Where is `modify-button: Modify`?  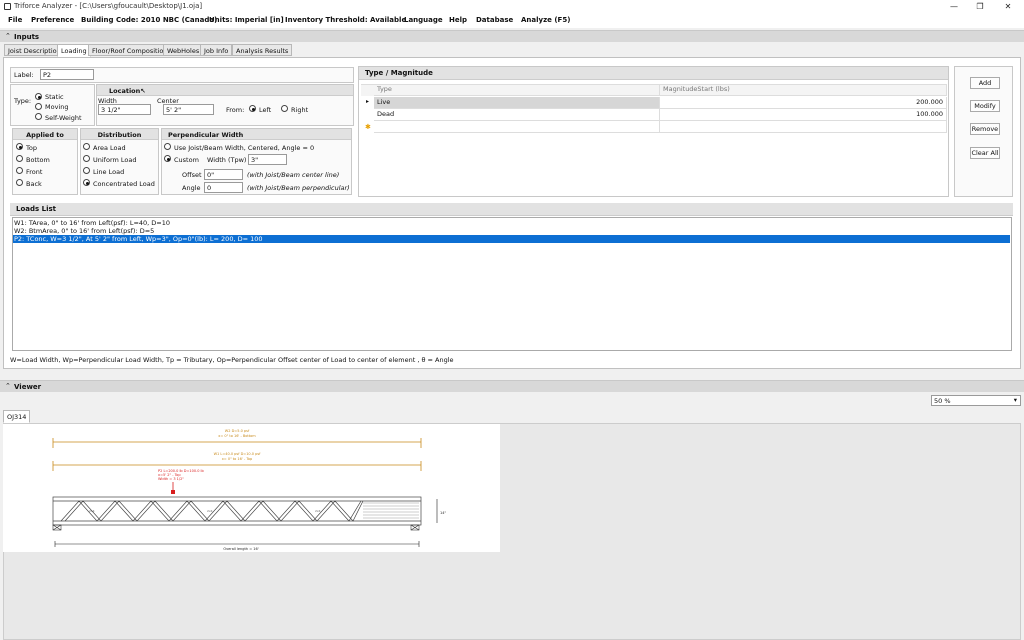
modify-button: Modify is located at coordinates (985, 106).